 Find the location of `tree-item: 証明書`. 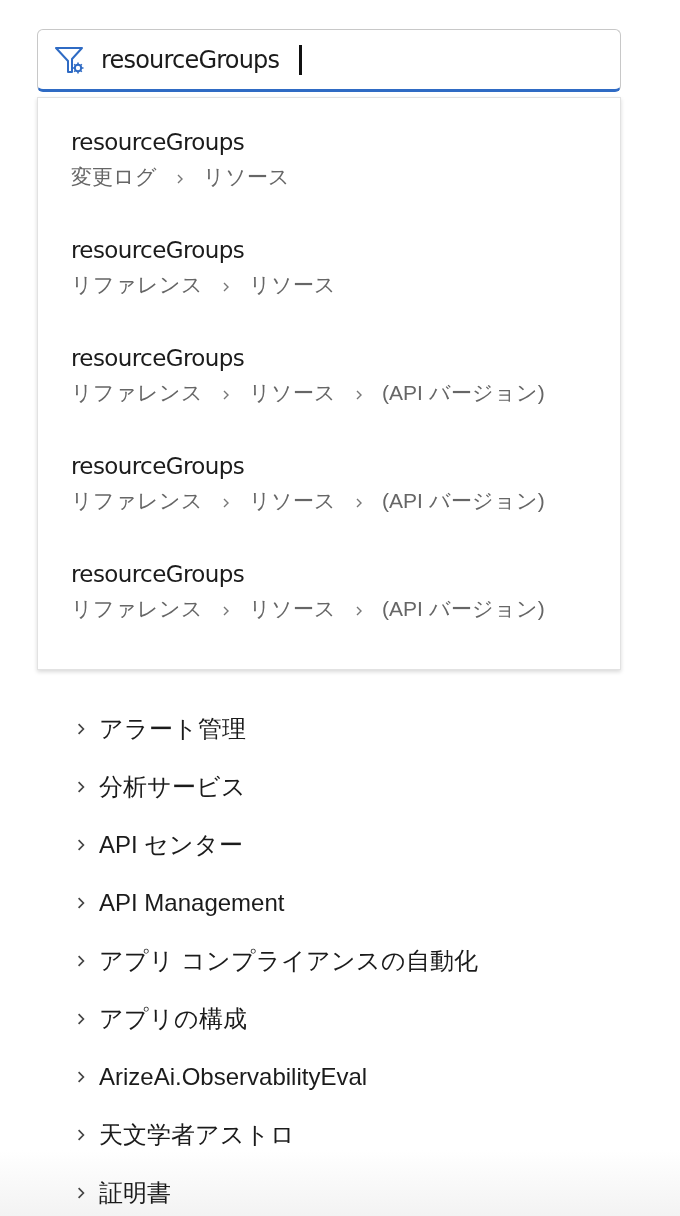

tree-item: 証明書 is located at coordinates (123, 1190).